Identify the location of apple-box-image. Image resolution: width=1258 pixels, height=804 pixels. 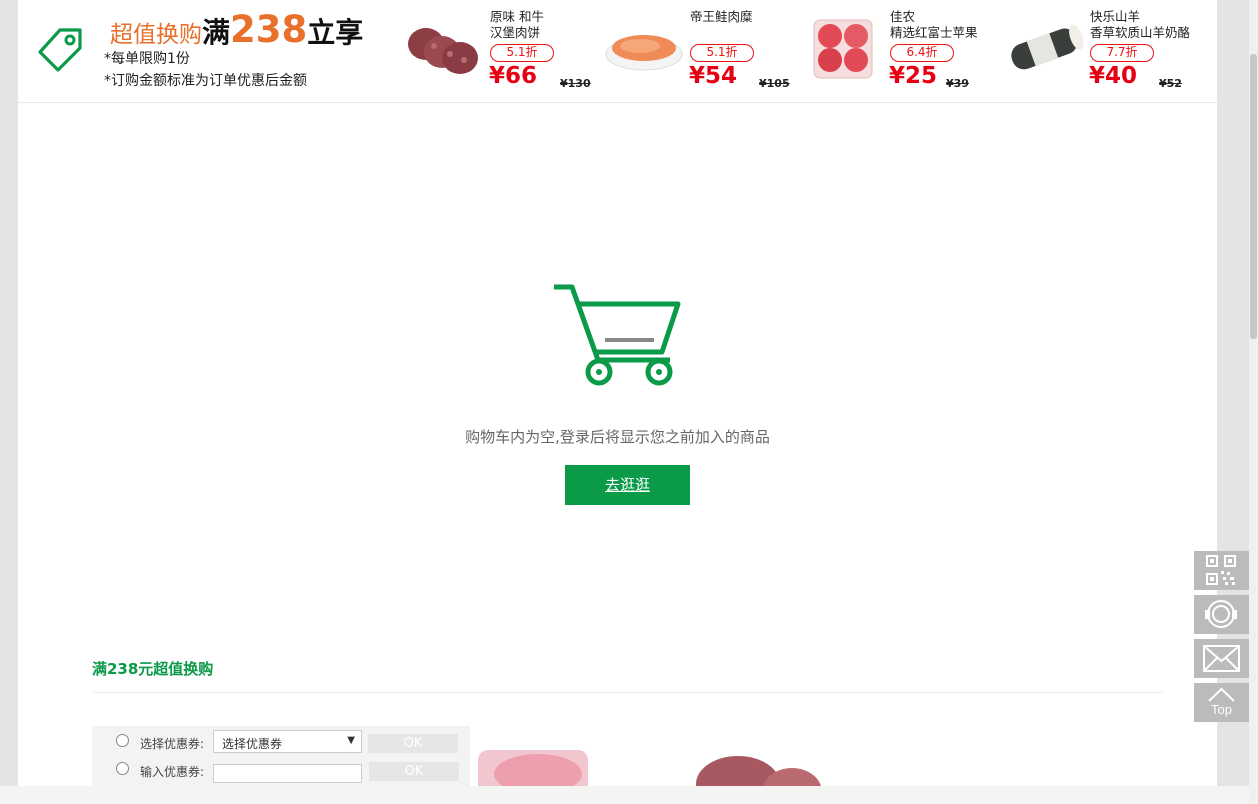
(843, 49).